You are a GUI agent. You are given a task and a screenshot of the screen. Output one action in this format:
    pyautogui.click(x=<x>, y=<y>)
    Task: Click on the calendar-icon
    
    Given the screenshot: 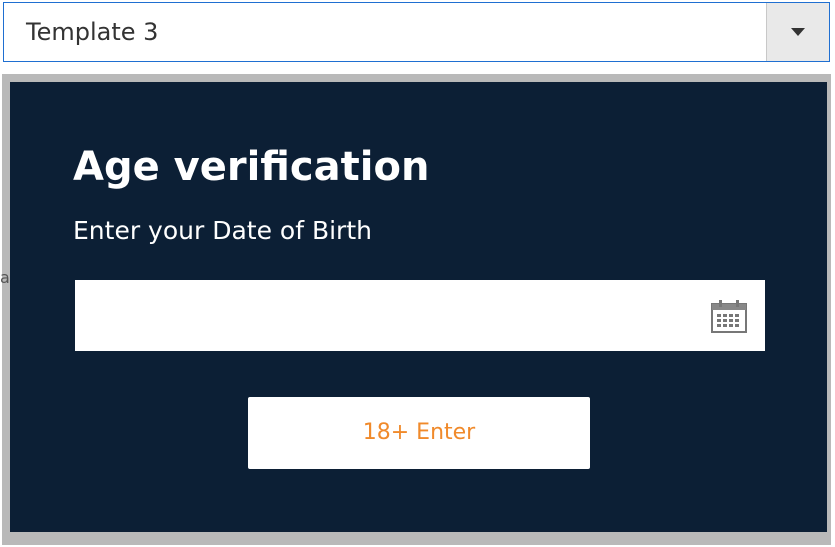 What is the action you would take?
    pyautogui.click(x=729, y=316)
    